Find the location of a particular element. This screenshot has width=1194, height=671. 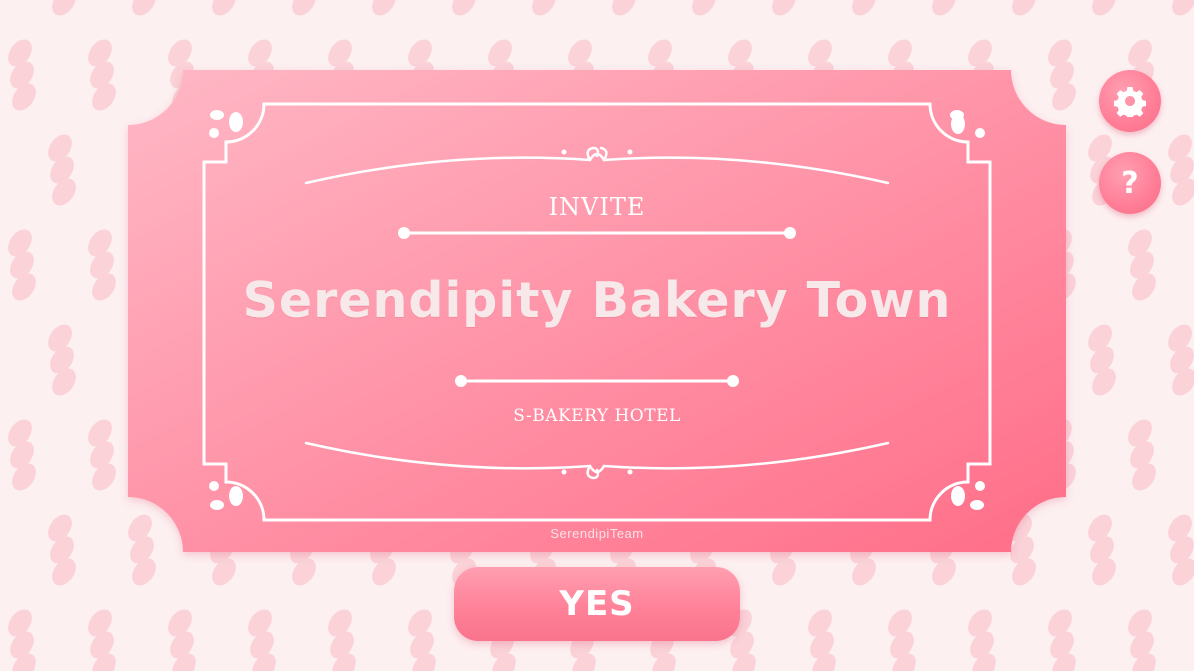

settings-button is located at coordinates (1130, 101).